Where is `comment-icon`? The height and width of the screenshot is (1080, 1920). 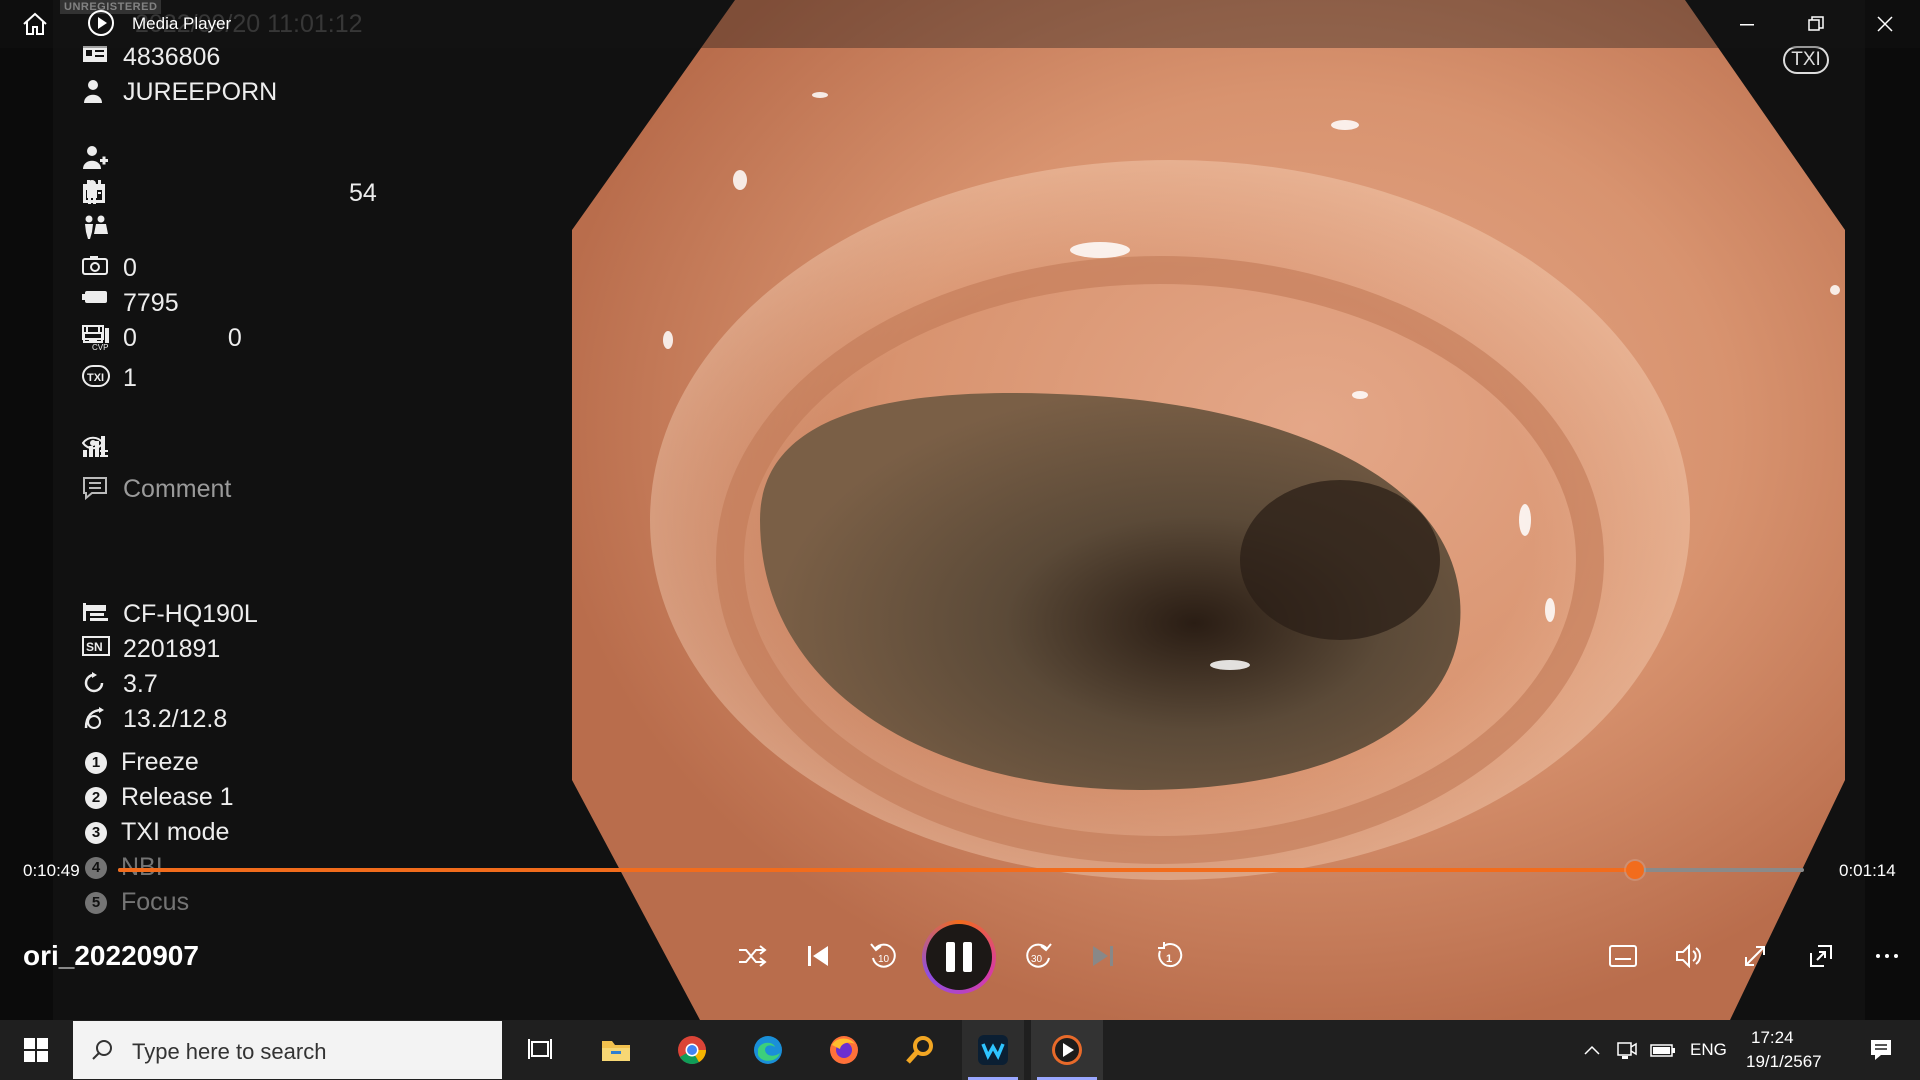
comment-icon is located at coordinates (96, 489).